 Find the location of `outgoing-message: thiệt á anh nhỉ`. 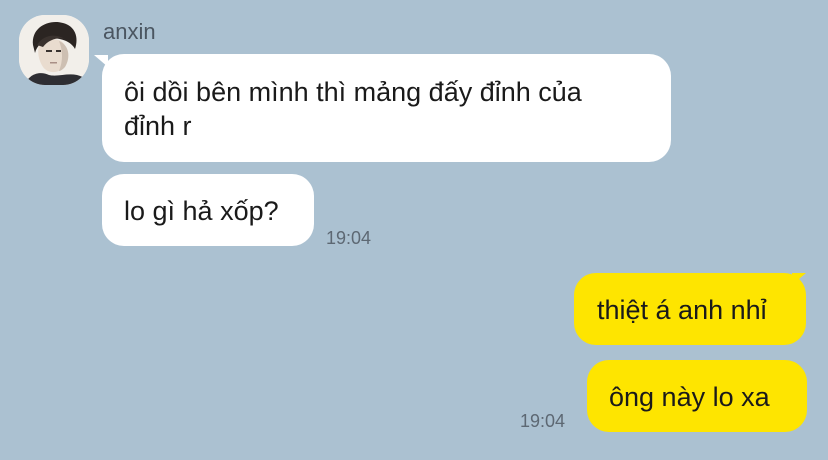

outgoing-message: thiệt á anh nhỉ is located at coordinates (690, 309).